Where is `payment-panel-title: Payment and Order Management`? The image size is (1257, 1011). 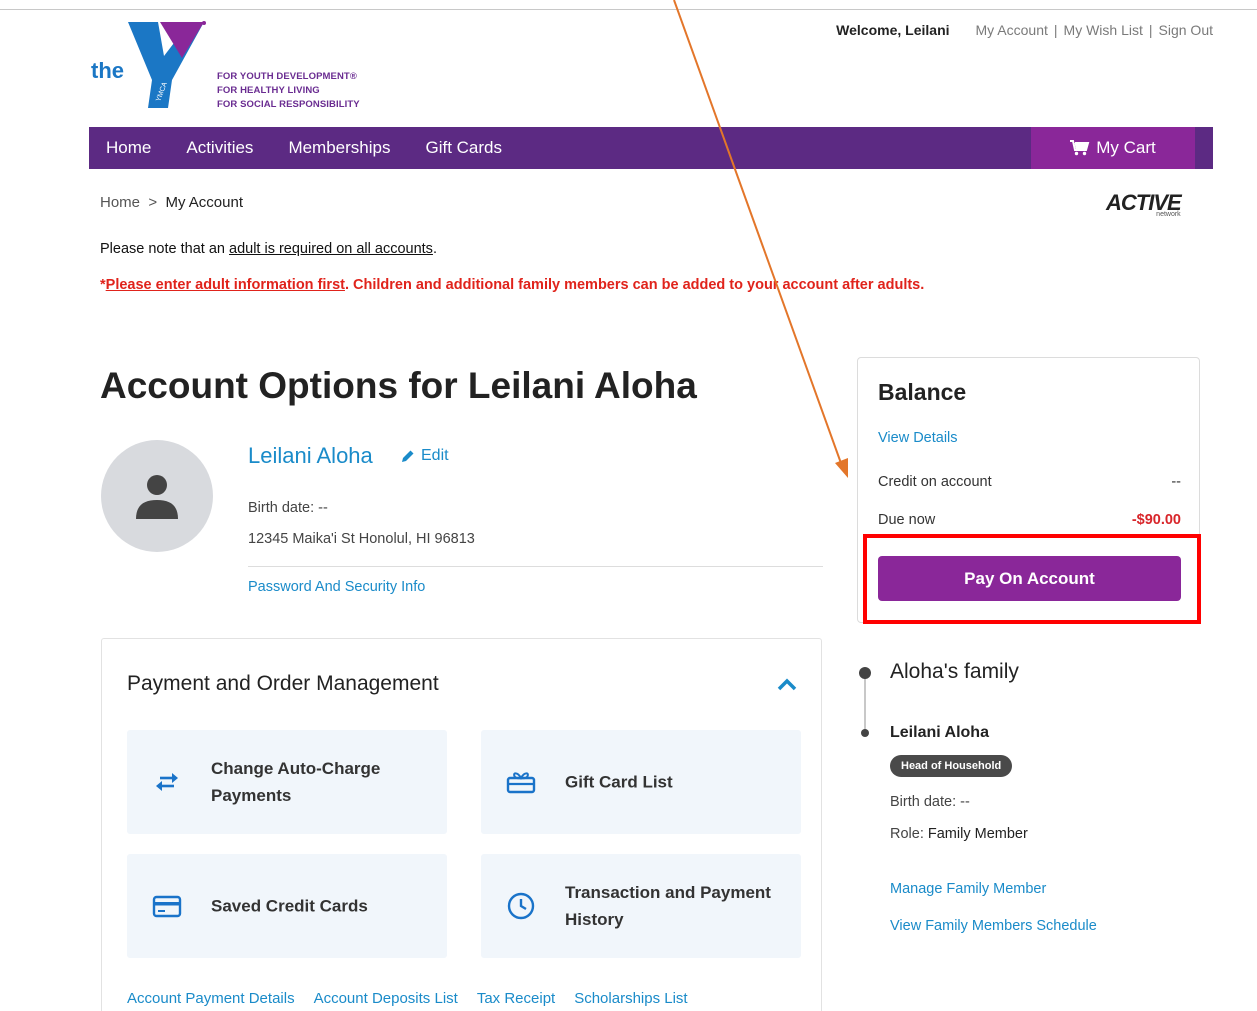
payment-panel-title: Payment and Order Management is located at coordinates (283, 683).